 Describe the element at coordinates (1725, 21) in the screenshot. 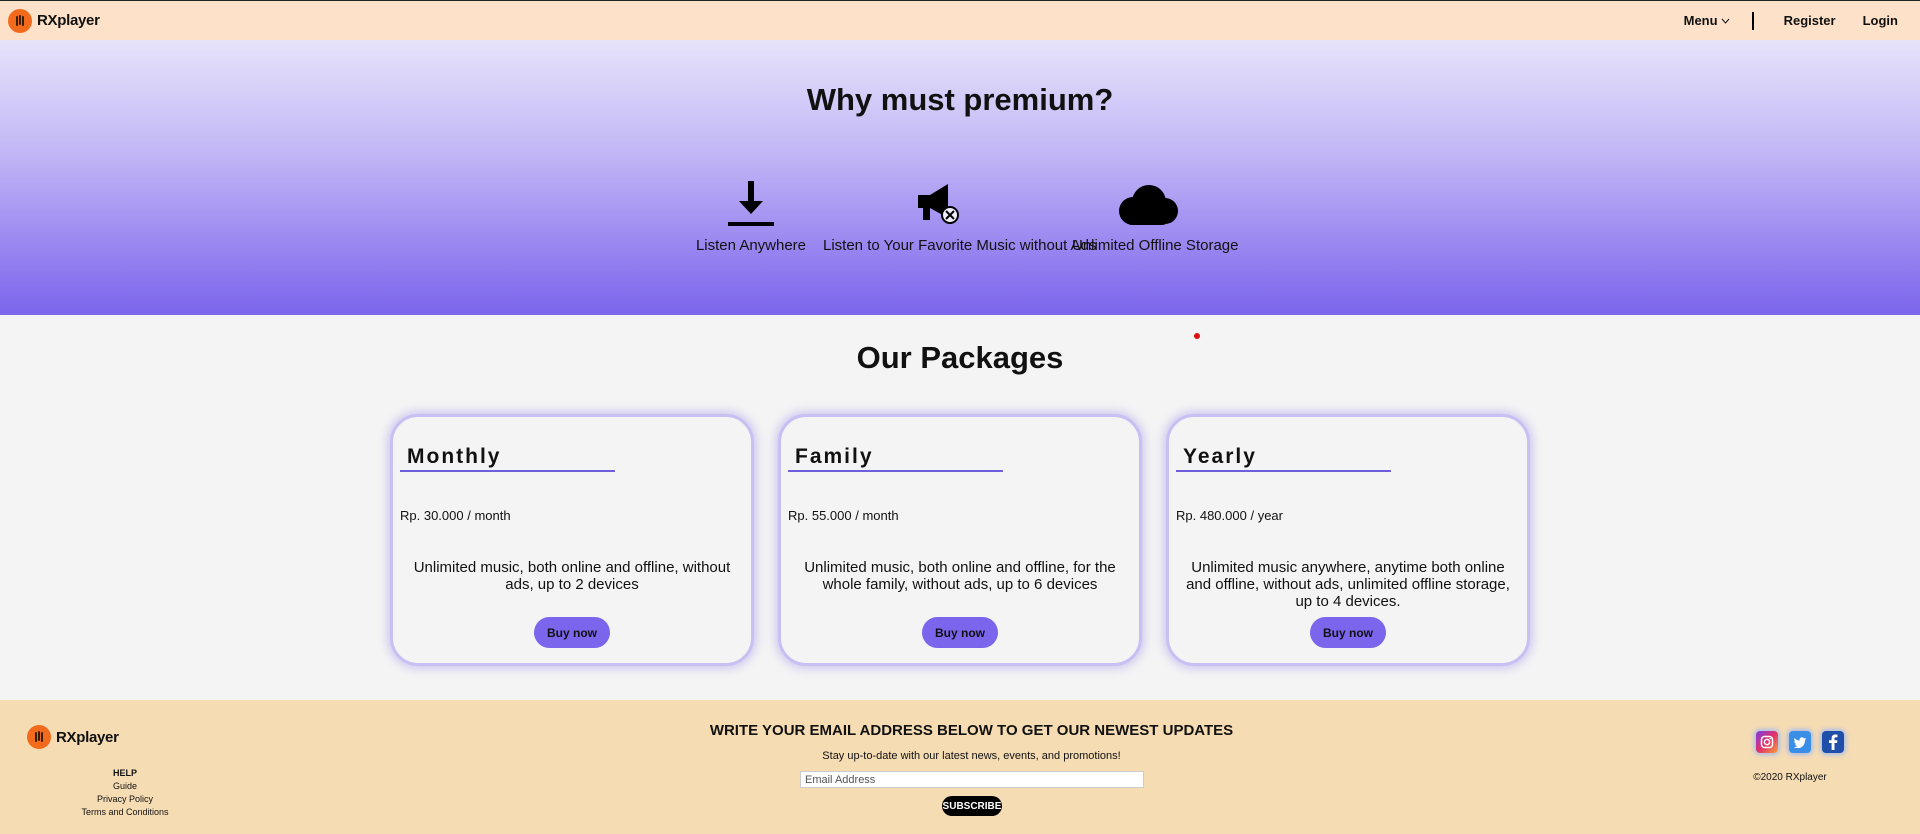

I see `chevron-down-icon` at that location.